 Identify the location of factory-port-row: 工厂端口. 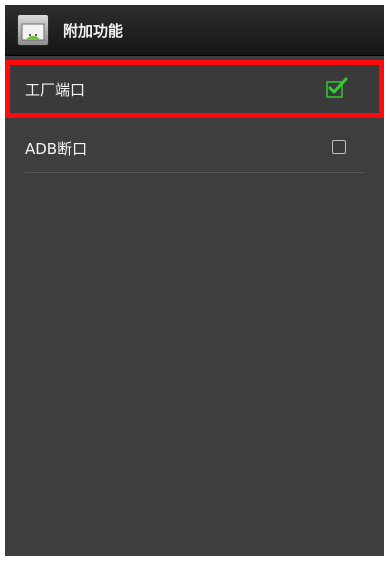
(194, 89).